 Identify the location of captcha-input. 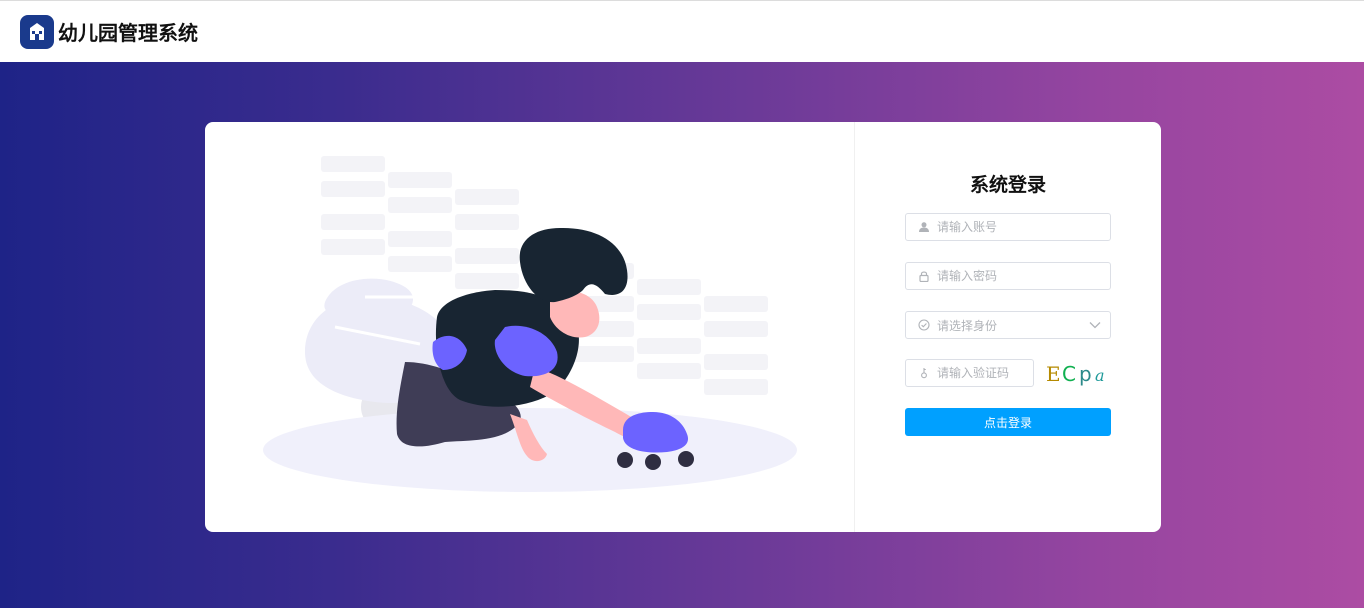
(982, 373).